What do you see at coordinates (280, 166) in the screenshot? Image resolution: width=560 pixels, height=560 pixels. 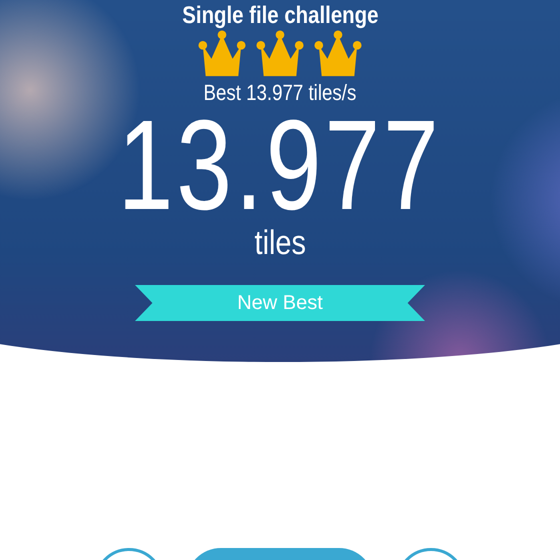 I see `score-value: 13.977` at bounding box center [280, 166].